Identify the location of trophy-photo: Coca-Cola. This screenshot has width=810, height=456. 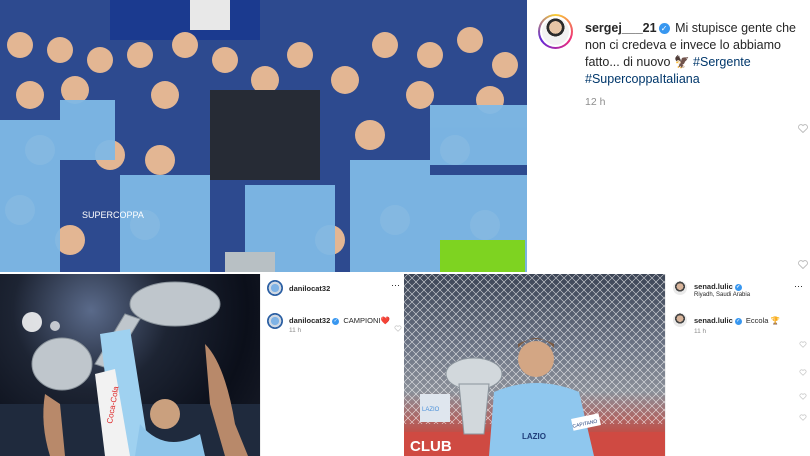
(130, 365).